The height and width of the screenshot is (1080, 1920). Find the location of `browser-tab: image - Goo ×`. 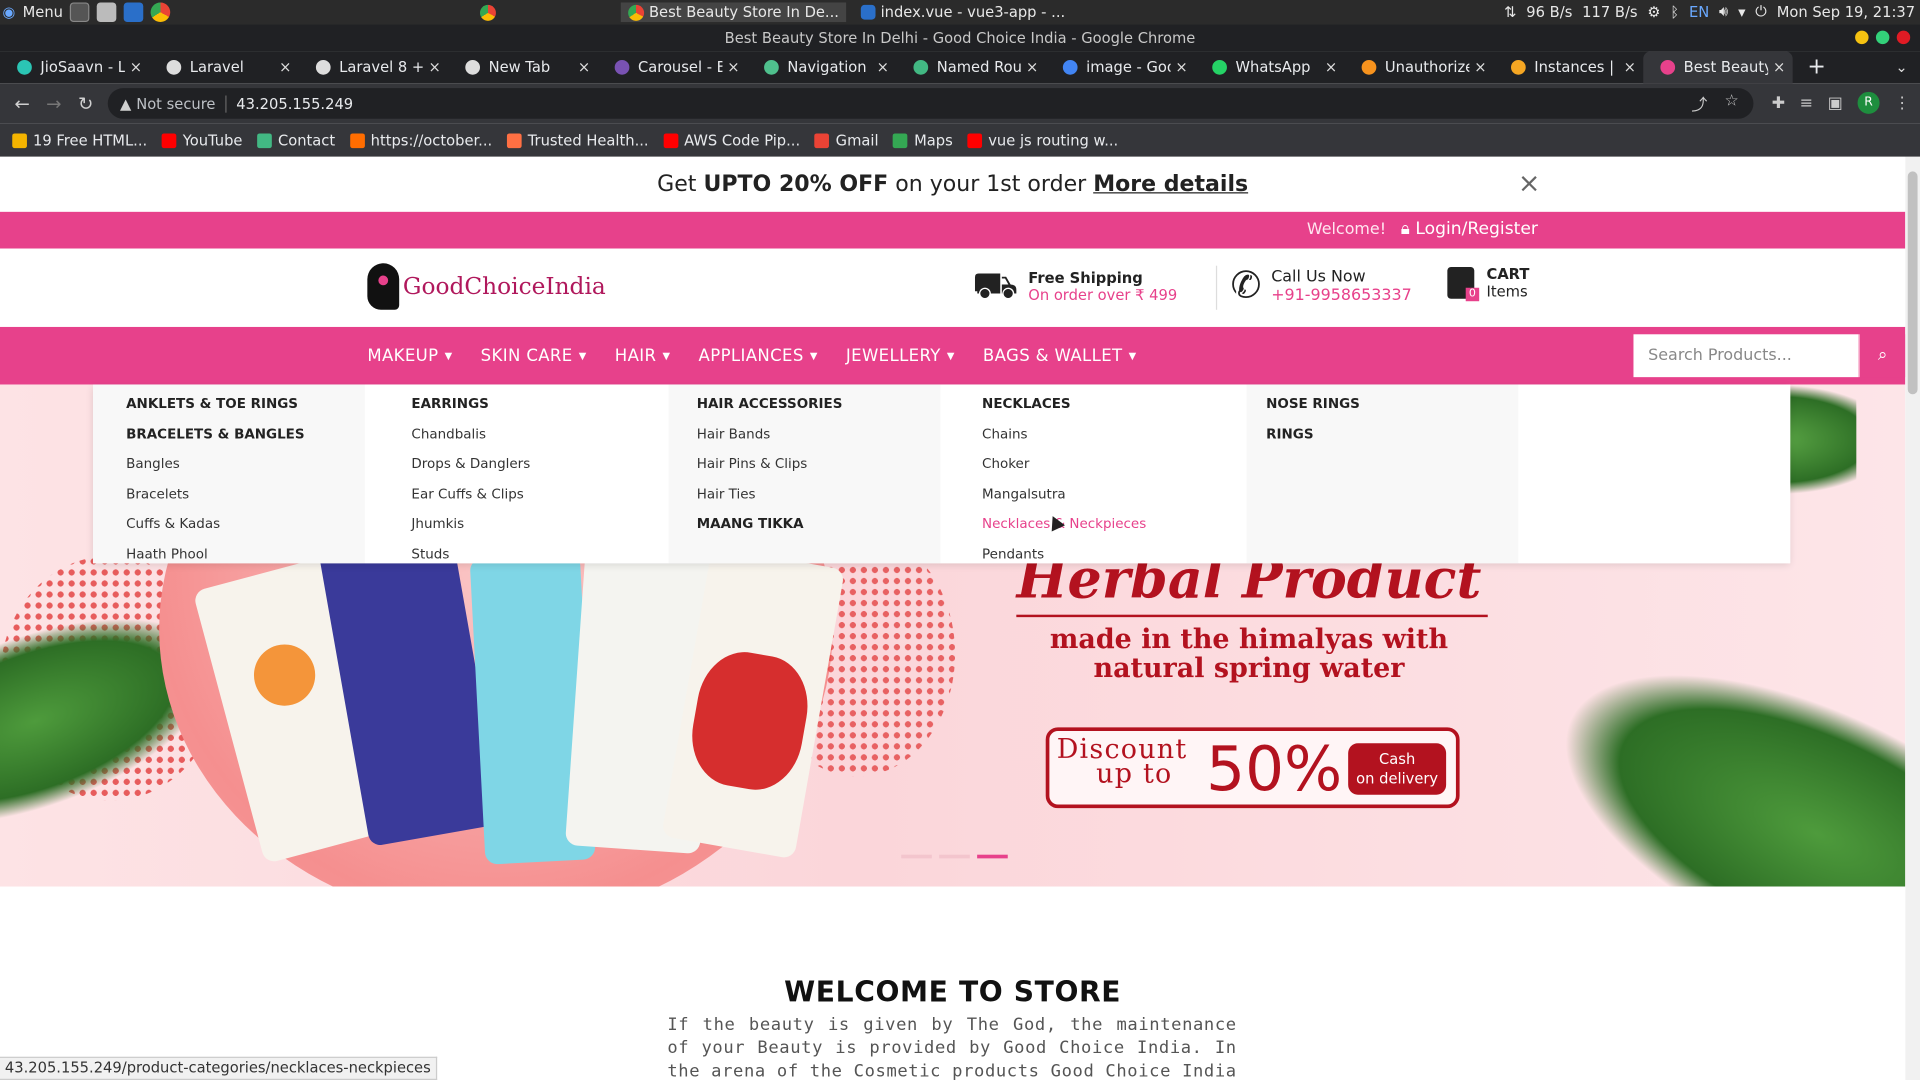

browser-tab: image - Goo × is located at coordinates (1120, 67).